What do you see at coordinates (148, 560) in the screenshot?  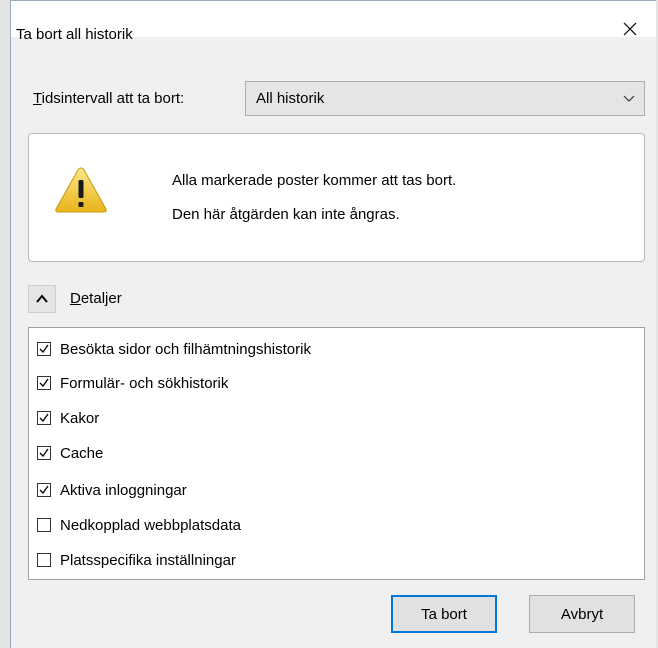 I see `history-item-label: Platsspecifika inställningar` at bounding box center [148, 560].